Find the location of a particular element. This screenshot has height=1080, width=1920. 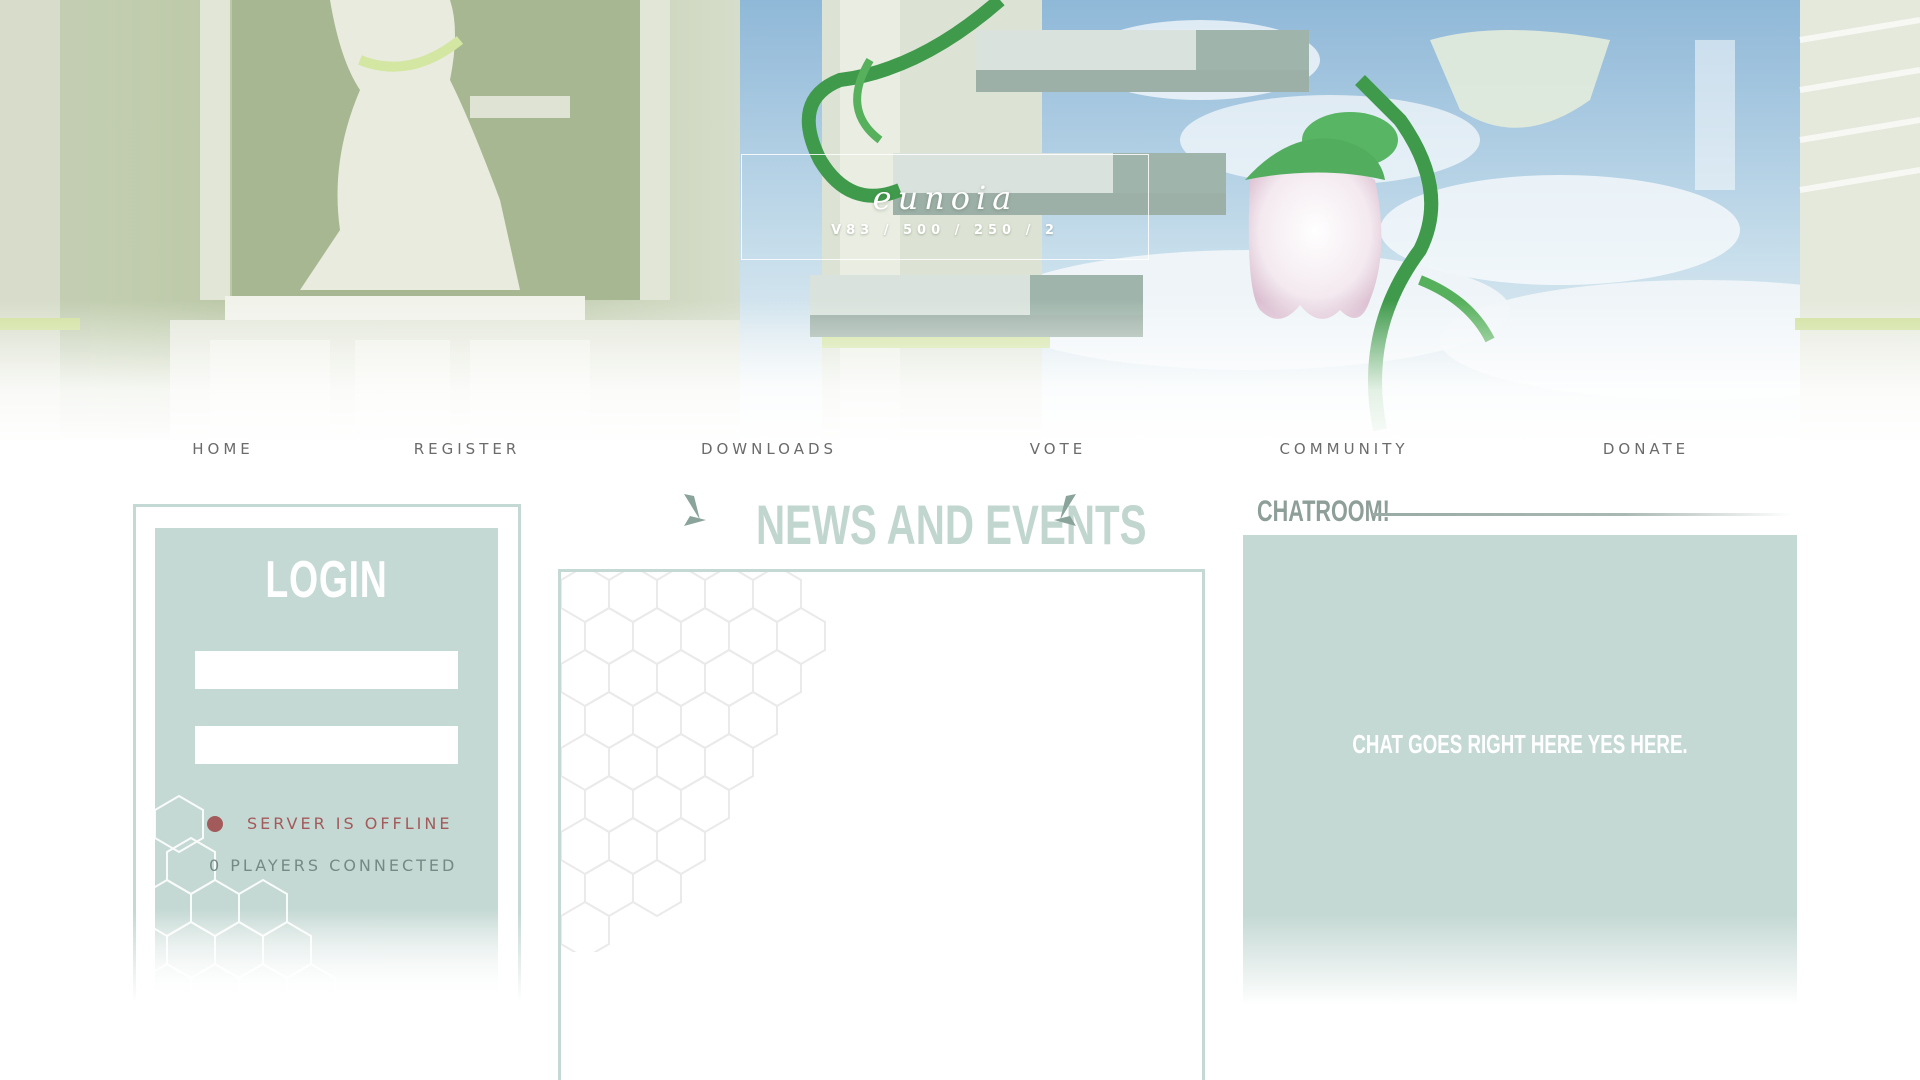

chat-title: CHATROOM! is located at coordinates (1323, 511).